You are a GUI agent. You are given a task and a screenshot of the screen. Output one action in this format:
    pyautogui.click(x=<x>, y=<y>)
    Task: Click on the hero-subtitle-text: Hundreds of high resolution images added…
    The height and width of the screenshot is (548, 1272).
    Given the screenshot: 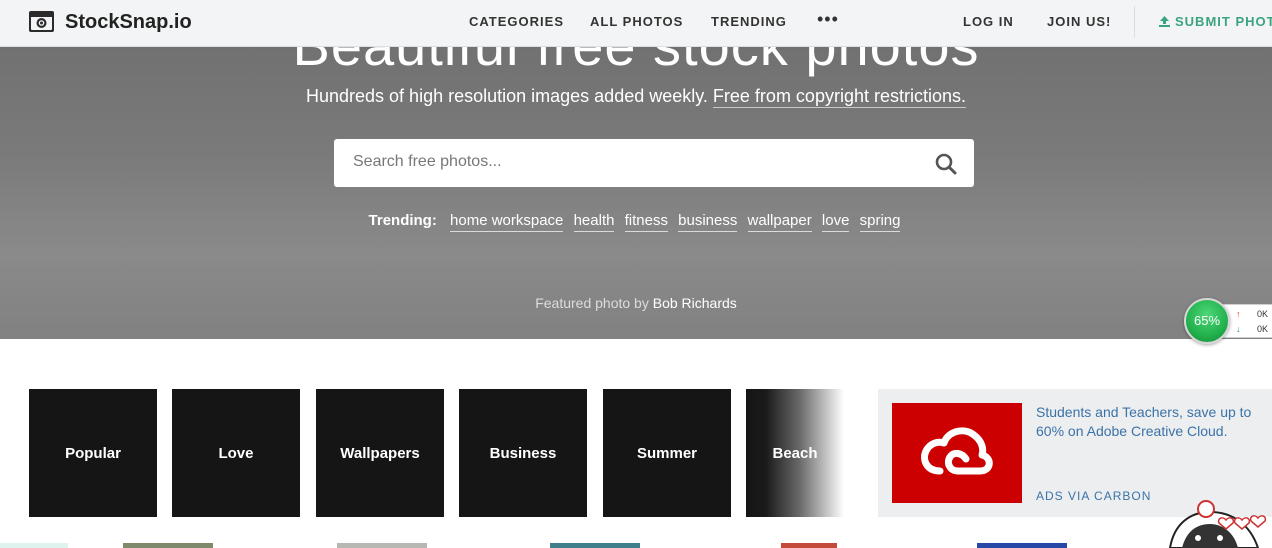 What is the action you would take?
    pyautogui.click(x=507, y=96)
    